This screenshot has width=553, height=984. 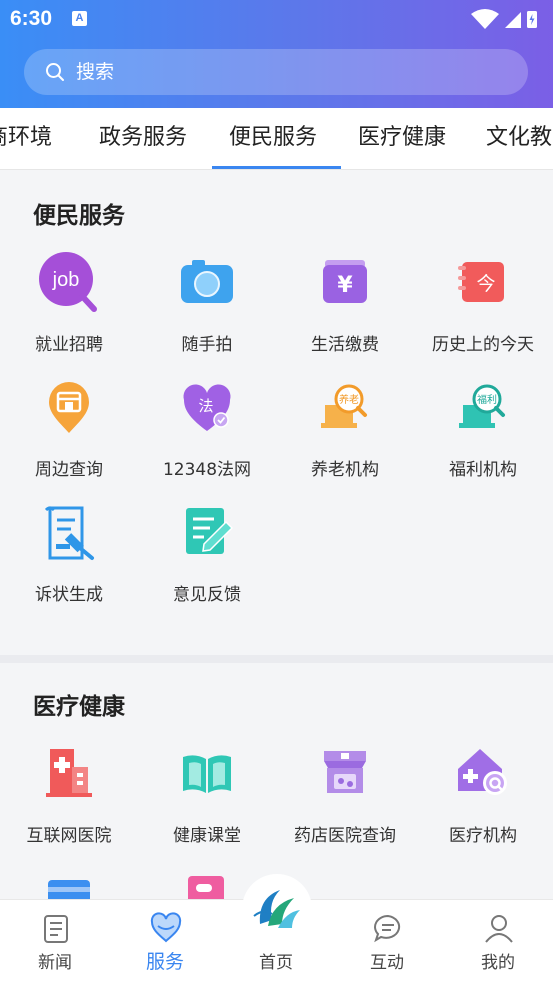 I want to click on search-bar, so click(x=276, y=72).